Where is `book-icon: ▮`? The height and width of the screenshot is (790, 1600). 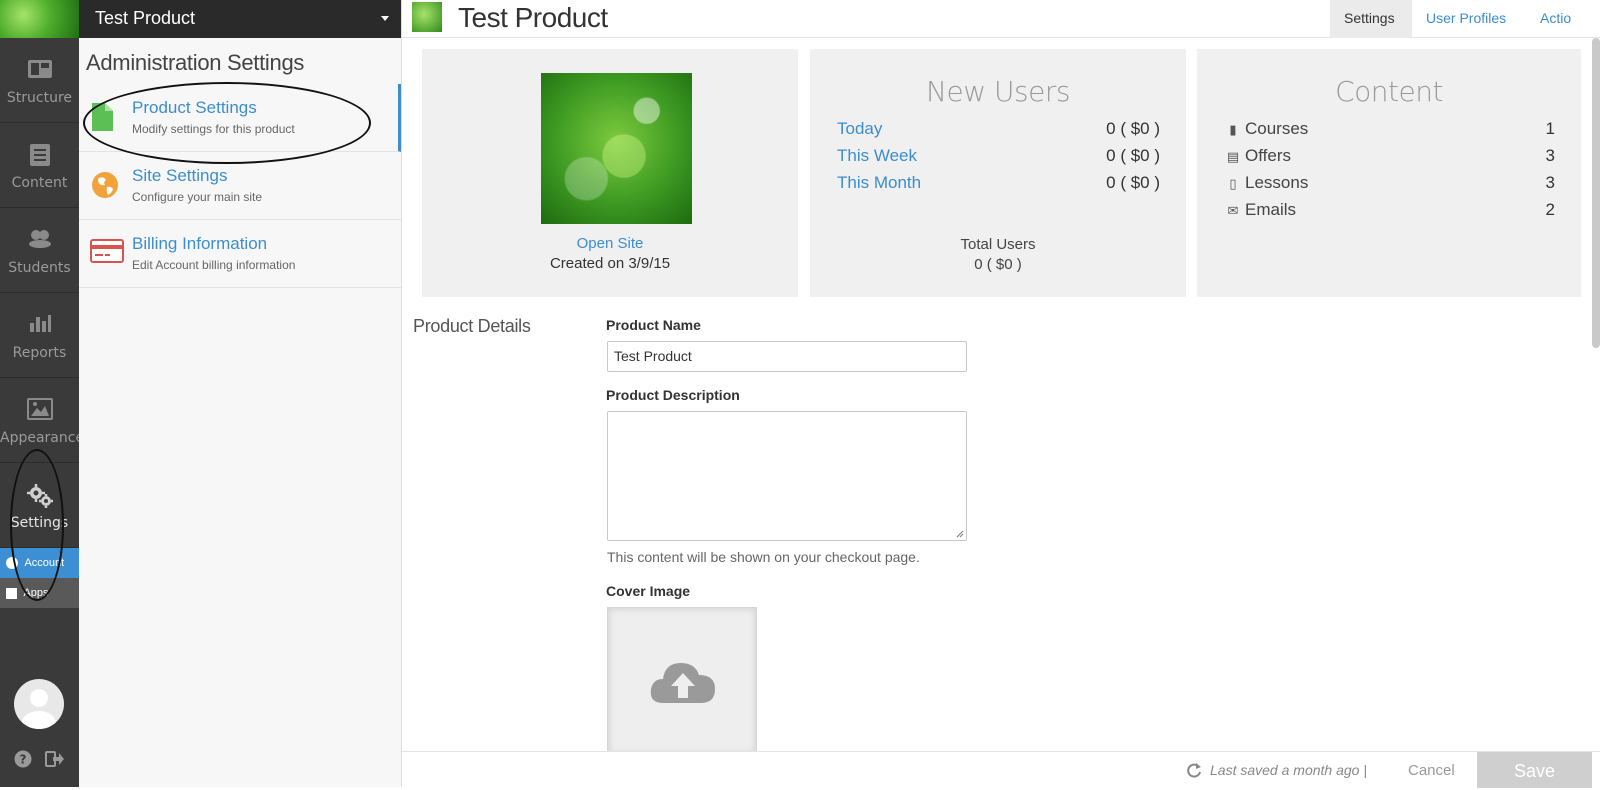
book-icon: ▮ is located at coordinates (1233, 129).